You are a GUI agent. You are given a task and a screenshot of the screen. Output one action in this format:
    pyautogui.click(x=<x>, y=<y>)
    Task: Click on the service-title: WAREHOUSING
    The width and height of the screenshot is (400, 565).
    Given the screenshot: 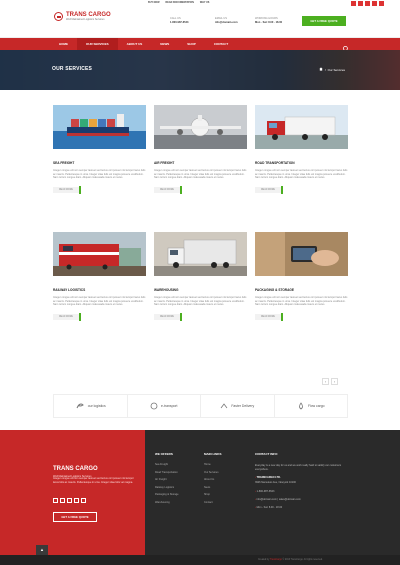 What is the action you would take?
    pyautogui.click(x=166, y=290)
    